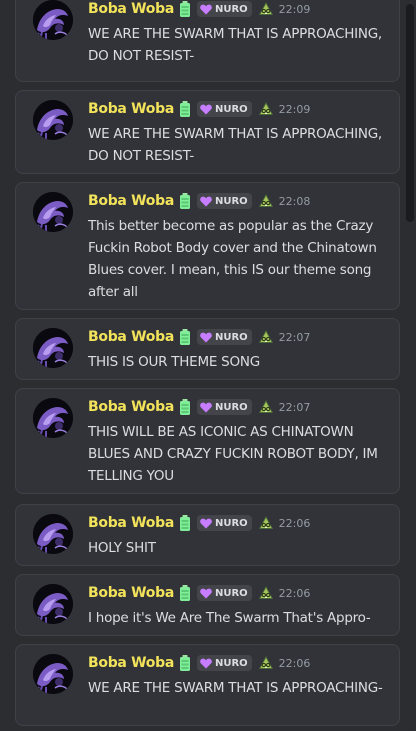 The height and width of the screenshot is (731, 416). I want to click on timestamp: 22:08, so click(294, 201).